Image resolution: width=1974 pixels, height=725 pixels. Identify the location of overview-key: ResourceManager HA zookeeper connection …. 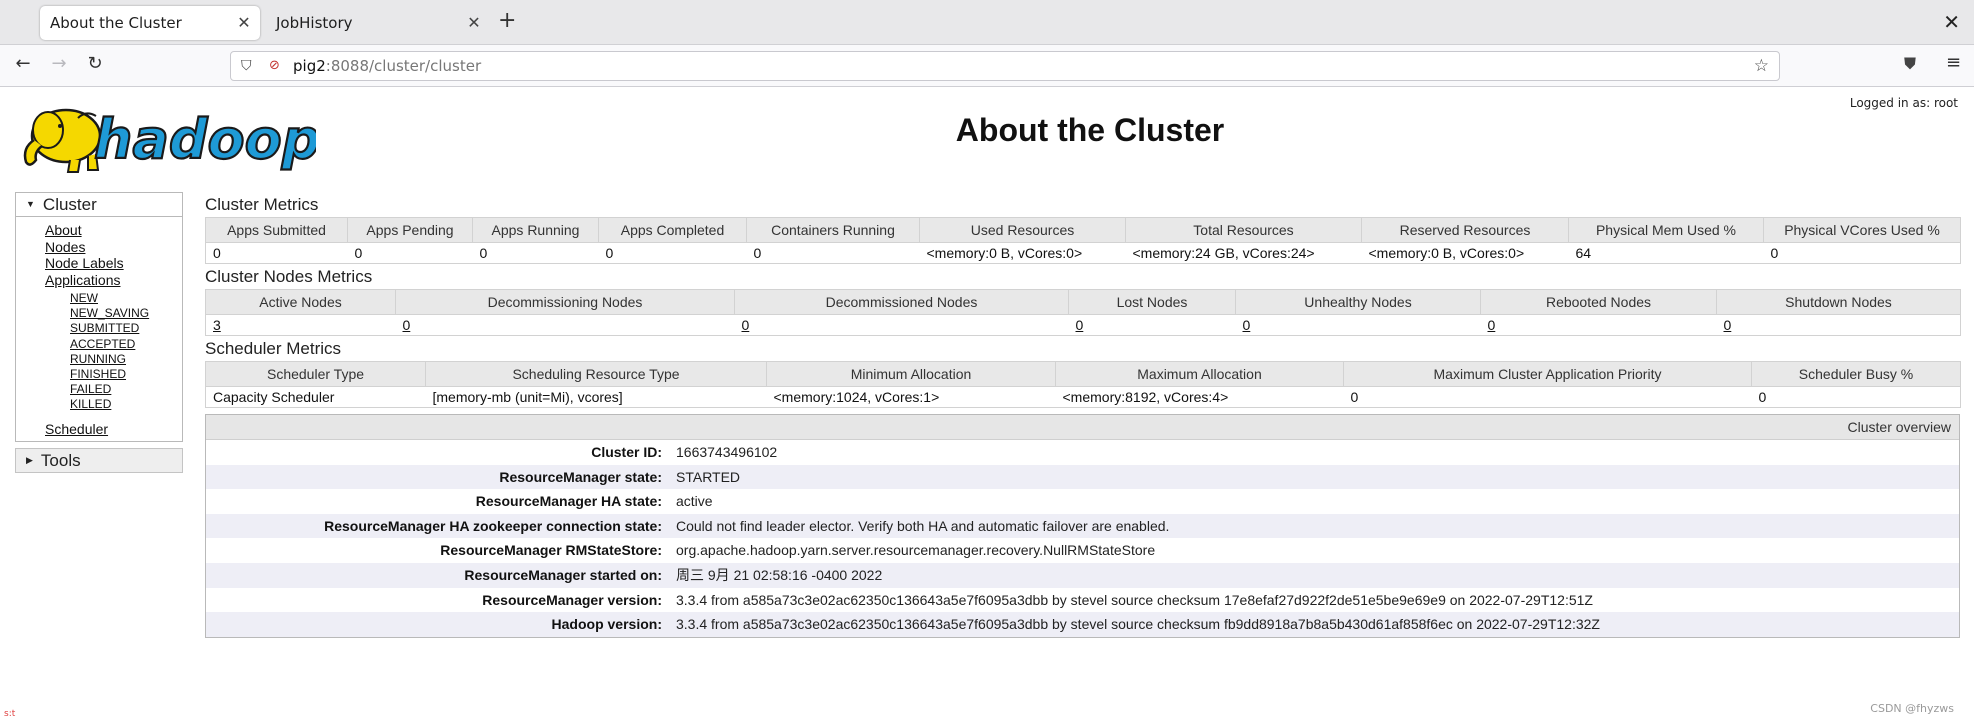
(493, 525).